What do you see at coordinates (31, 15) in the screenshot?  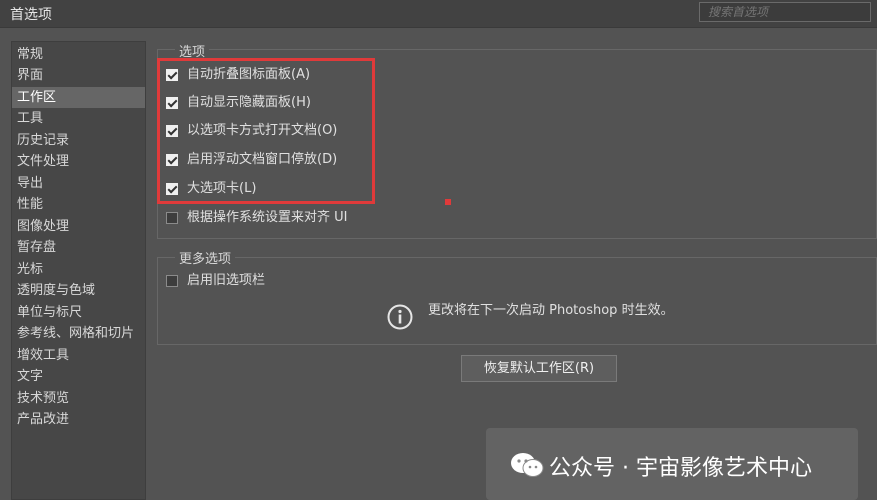 I see `window-title: 首选项` at bounding box center [31, 15].